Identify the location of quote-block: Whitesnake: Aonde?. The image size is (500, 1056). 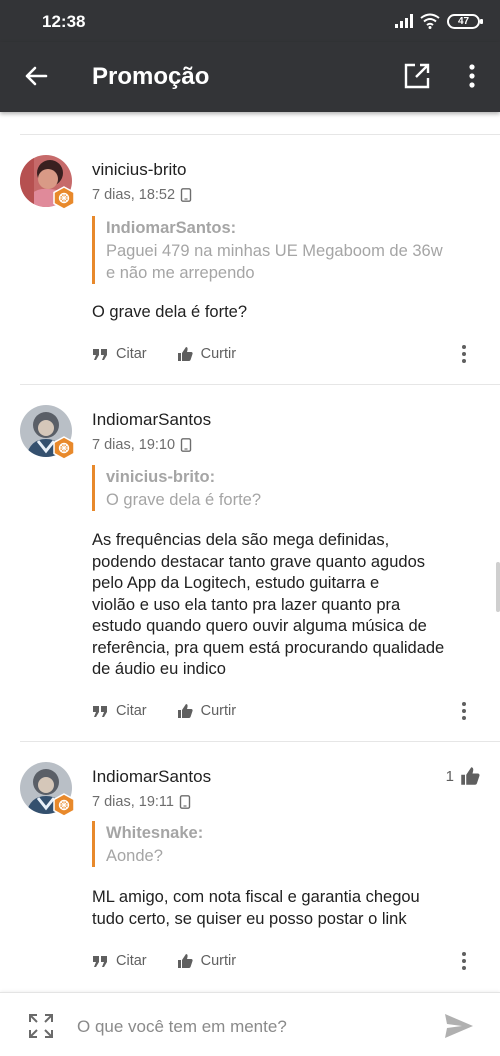
(147, 844).